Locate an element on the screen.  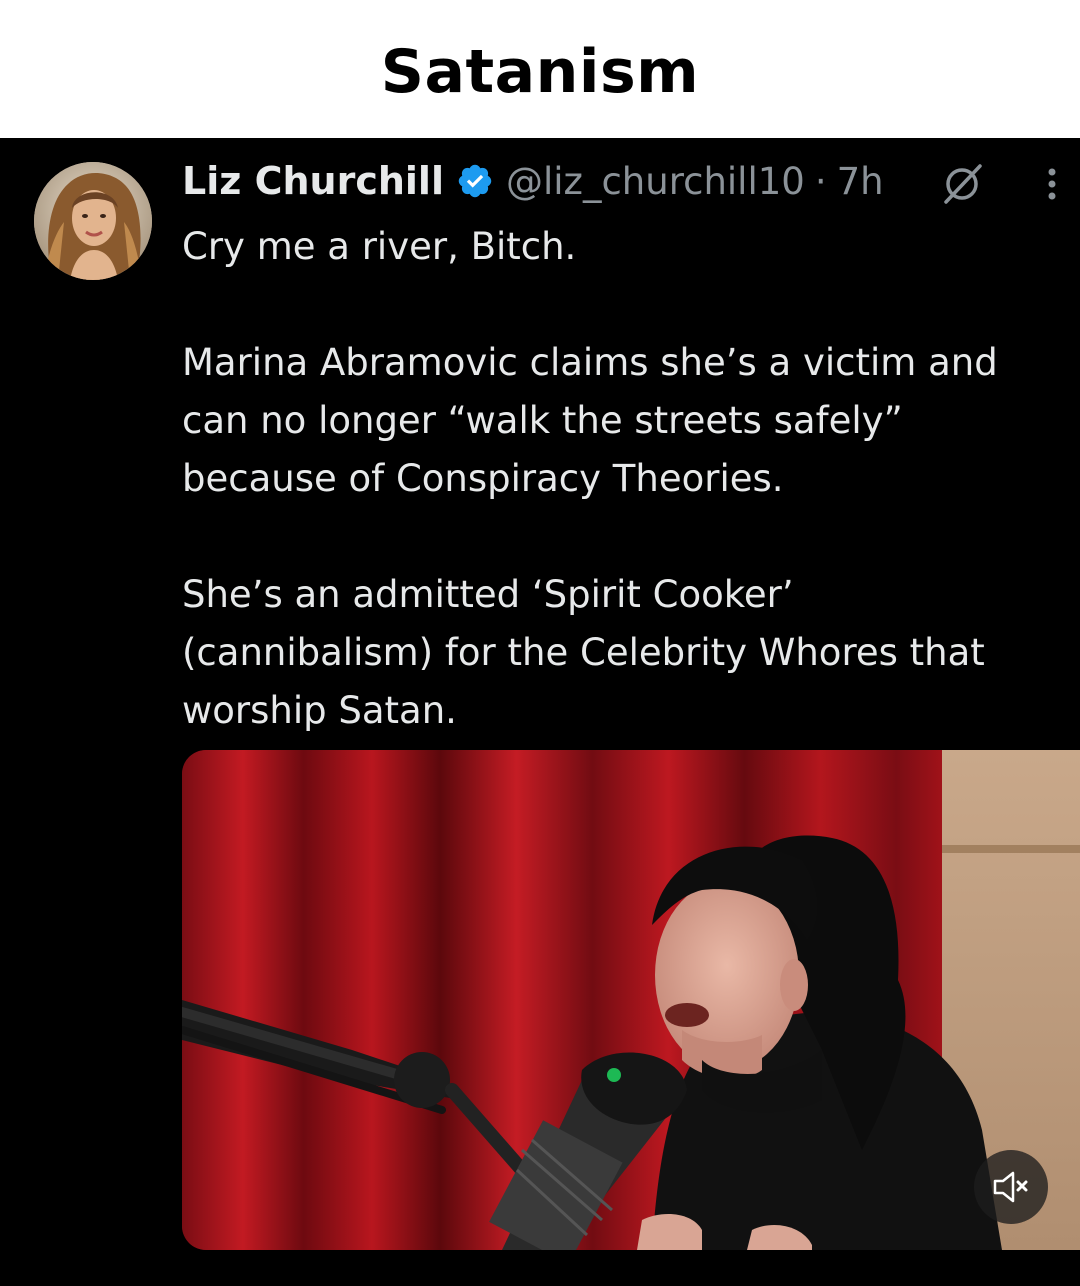
tweet-line: She’s an admitted ‘Spirit Cooker’ is located at coordinates (488, 594).